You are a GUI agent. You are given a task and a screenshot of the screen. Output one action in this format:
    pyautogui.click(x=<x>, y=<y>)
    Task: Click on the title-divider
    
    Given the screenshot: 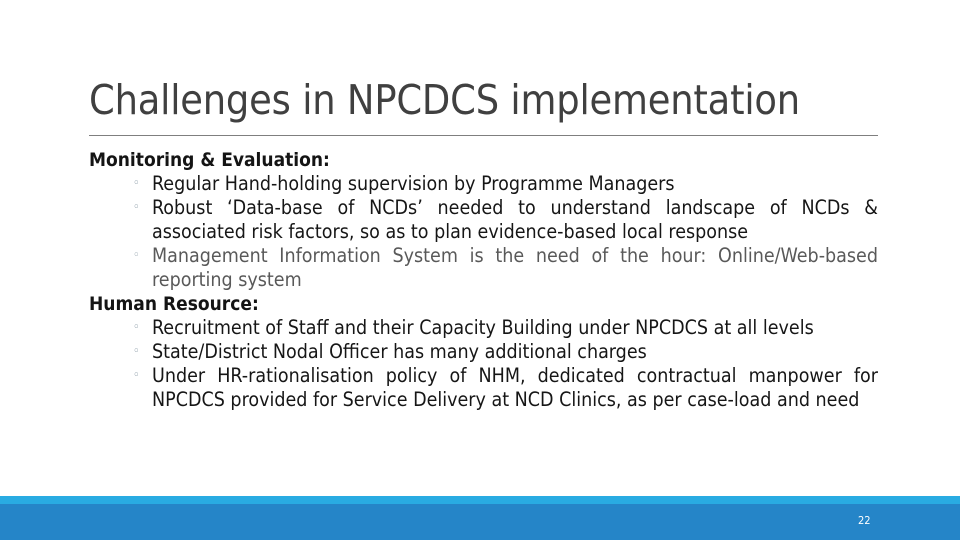 What is the action you would take?
    pyautogui.click(x=483, y=135)
    